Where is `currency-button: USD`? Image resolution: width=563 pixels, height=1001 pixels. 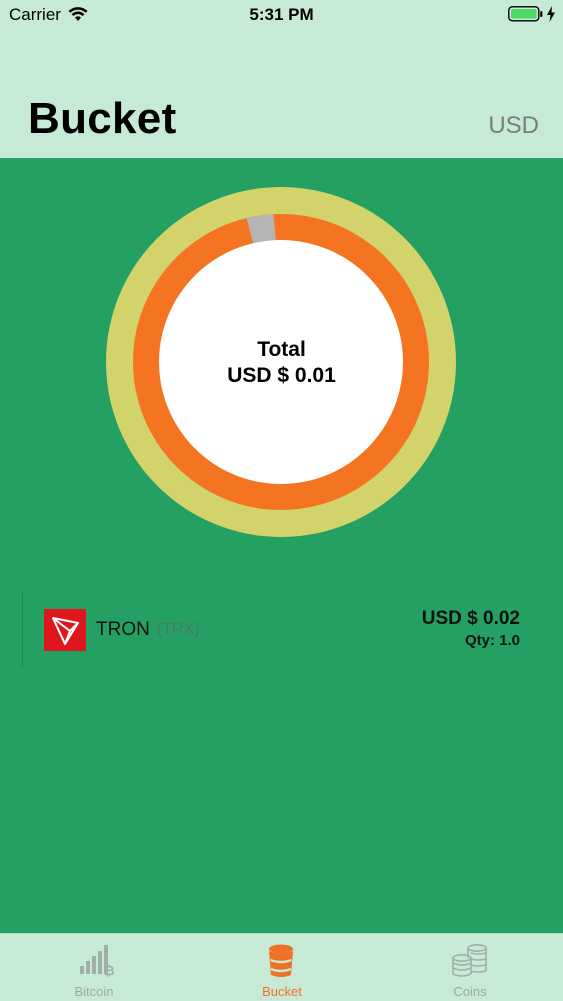 currency-button: USD is located at coordinates (513, 126).